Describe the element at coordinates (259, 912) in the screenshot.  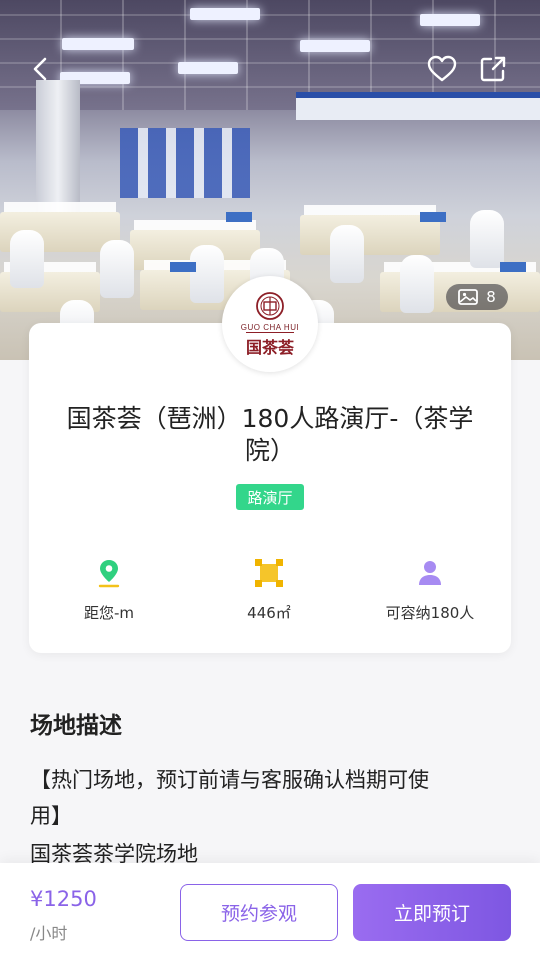
I see `book-visit-button: 预约参观` at that location.